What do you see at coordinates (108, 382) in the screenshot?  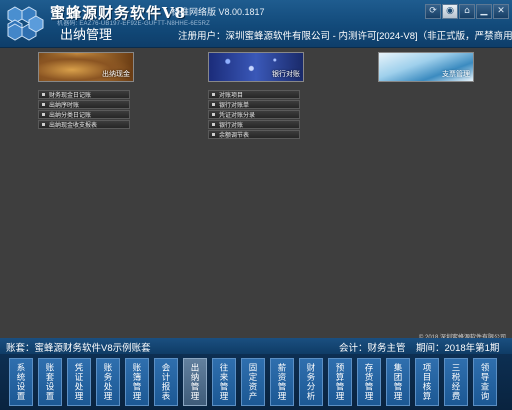 I see `nav-accounting: 账务处理` at bounding box center [108, 382].